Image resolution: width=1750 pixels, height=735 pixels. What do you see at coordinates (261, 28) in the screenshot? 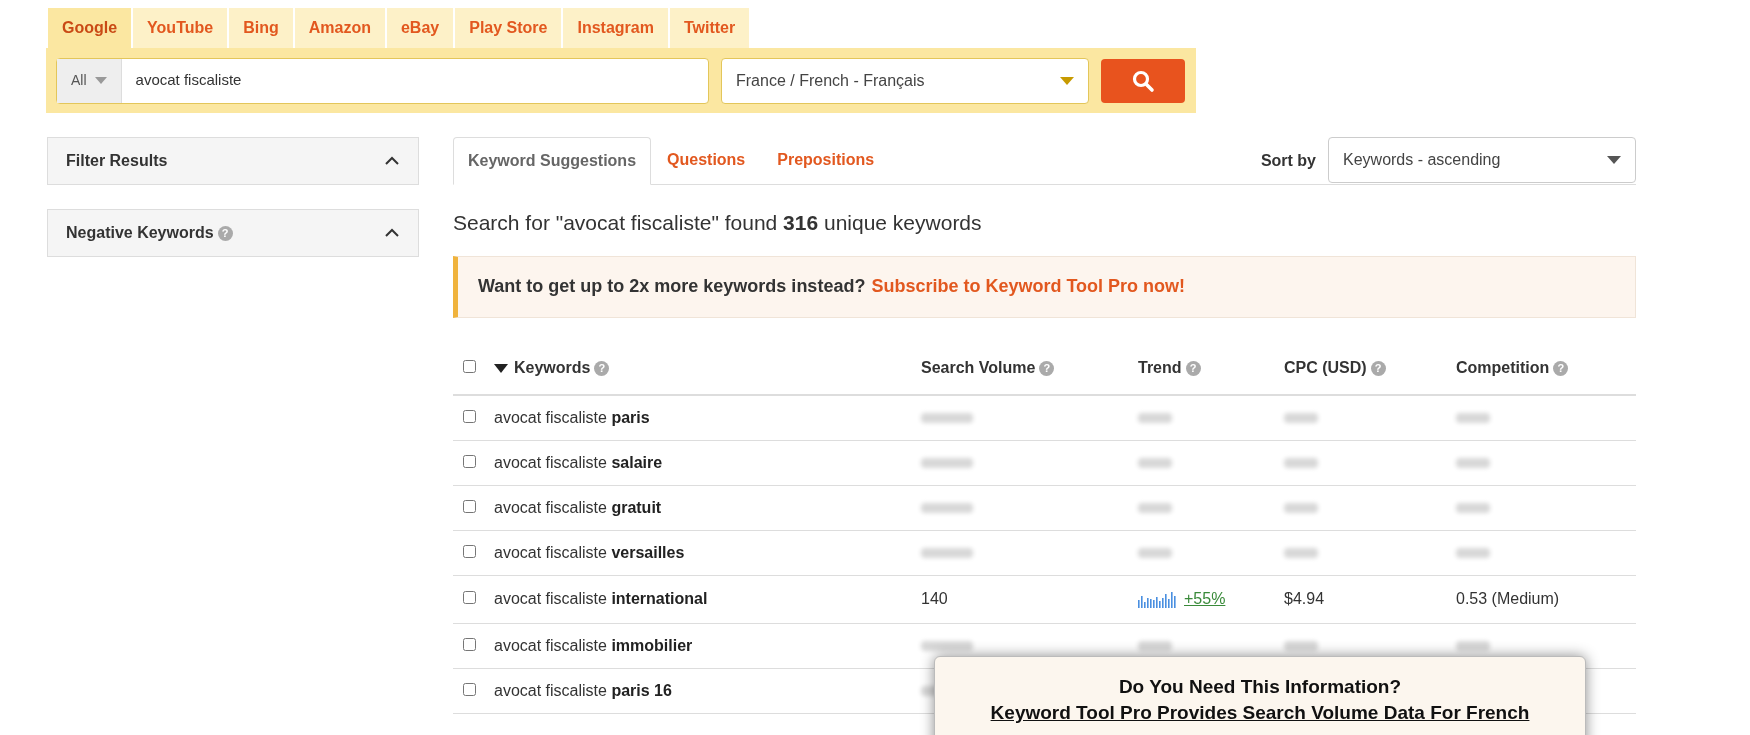
I see `source-tab: Bing` at bounding box center [261, 28].